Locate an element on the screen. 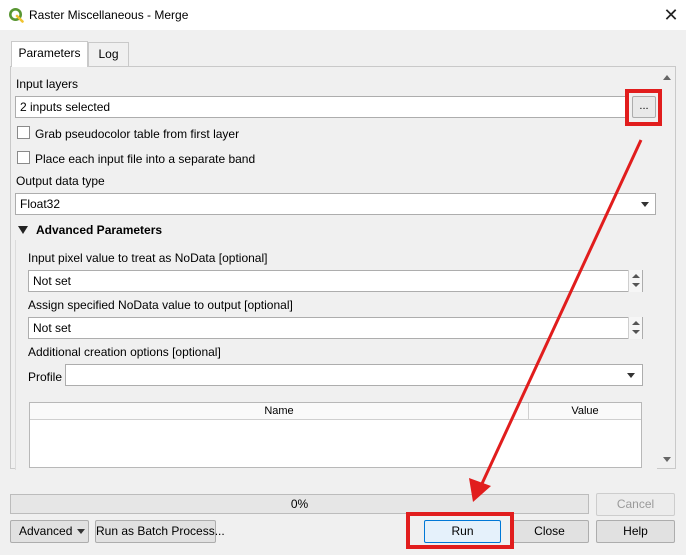  browse-highlight-box is located at coordinates (643, 107).